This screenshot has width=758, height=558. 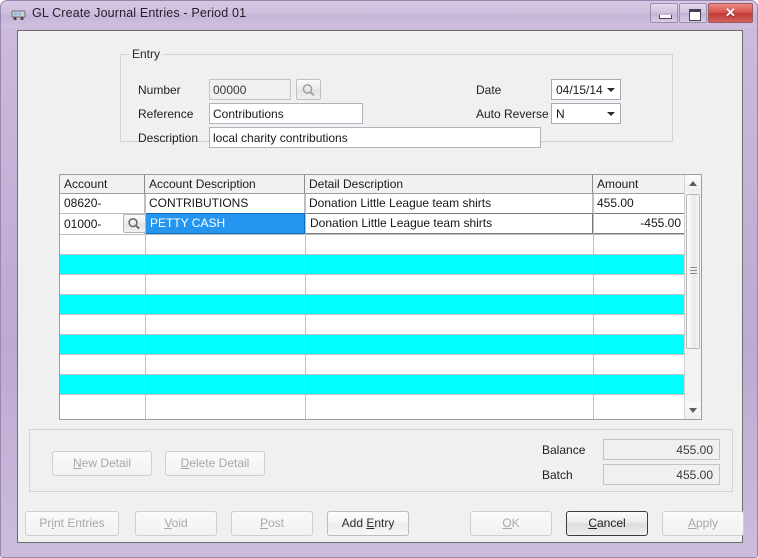 I want to click on close-button: ✕, so click(x=730, y=13).